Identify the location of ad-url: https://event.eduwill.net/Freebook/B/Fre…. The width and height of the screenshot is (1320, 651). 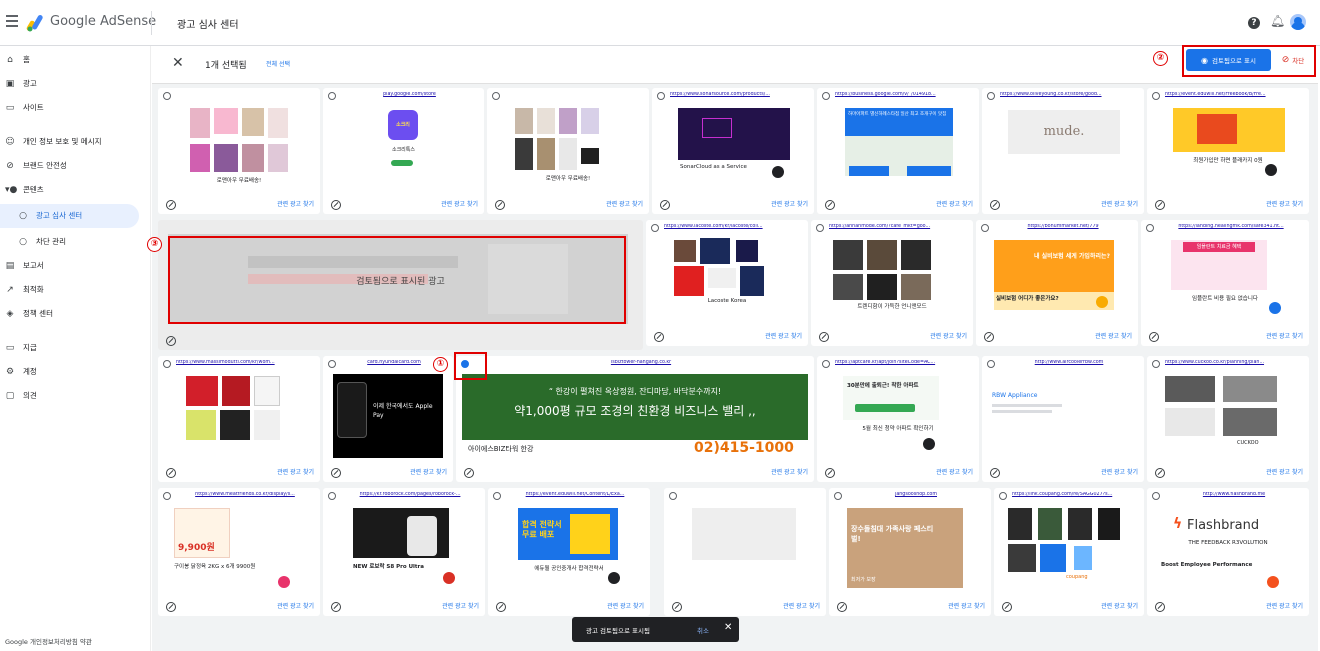
(1234, 94).